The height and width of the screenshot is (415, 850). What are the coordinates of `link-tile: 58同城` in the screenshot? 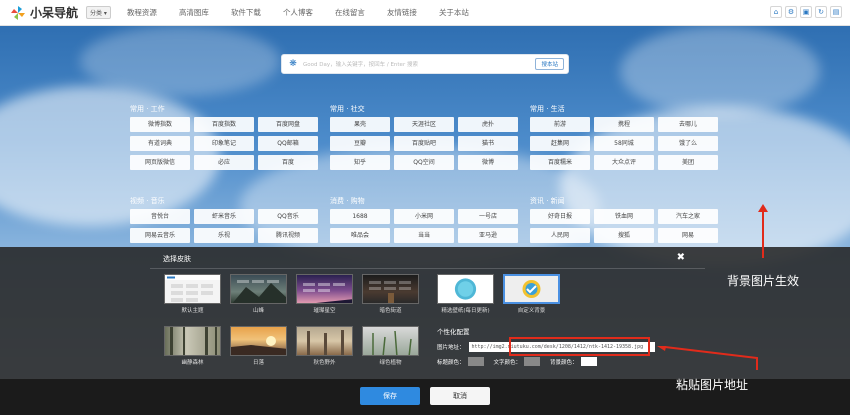 It's located at (624, 143).